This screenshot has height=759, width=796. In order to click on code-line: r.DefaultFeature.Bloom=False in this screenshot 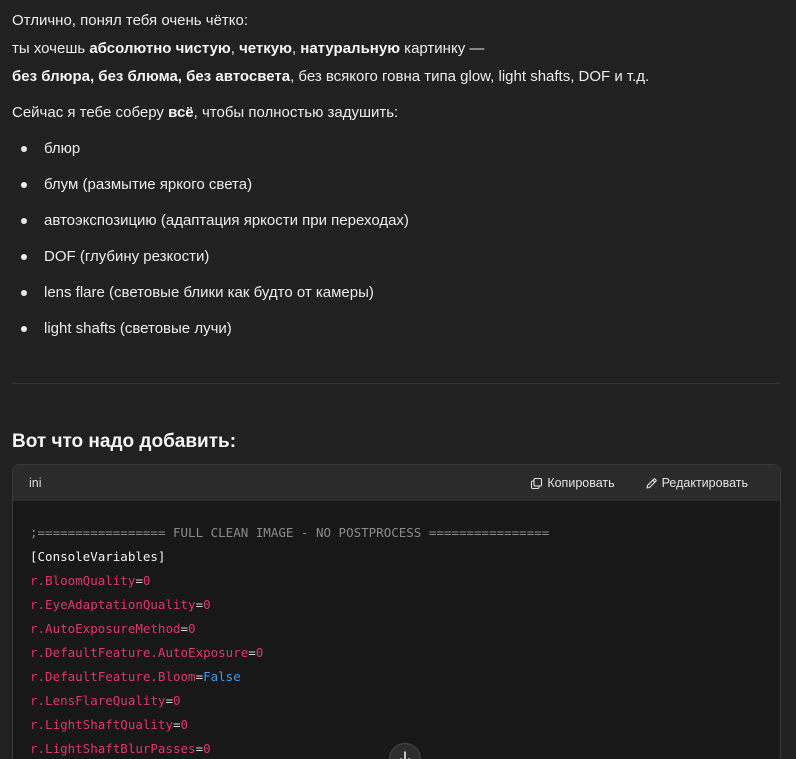, I will do `click(396, 677)`.